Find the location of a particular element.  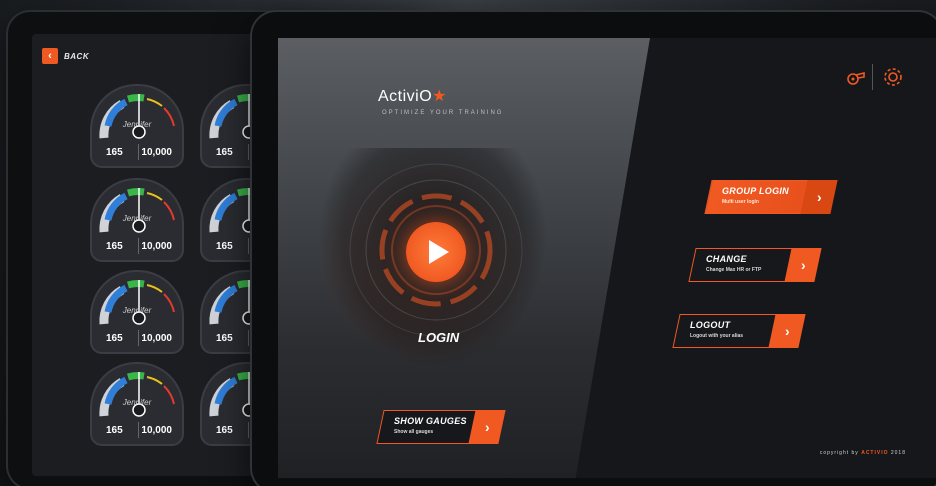

show-gauges-title: SHOW GAUGES is located at coordinates (430, 421).